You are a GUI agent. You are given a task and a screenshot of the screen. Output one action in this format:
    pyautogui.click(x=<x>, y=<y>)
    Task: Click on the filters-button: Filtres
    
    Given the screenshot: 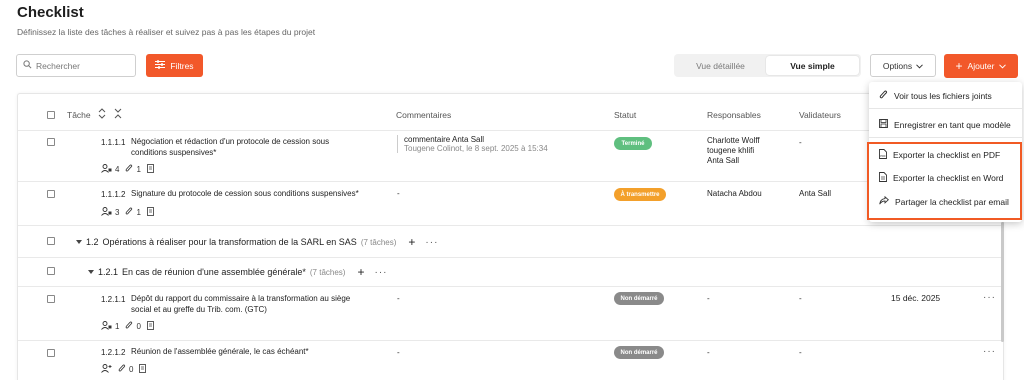 What is the action you would take?
    pyautogui.click(x=174, y=65)
    